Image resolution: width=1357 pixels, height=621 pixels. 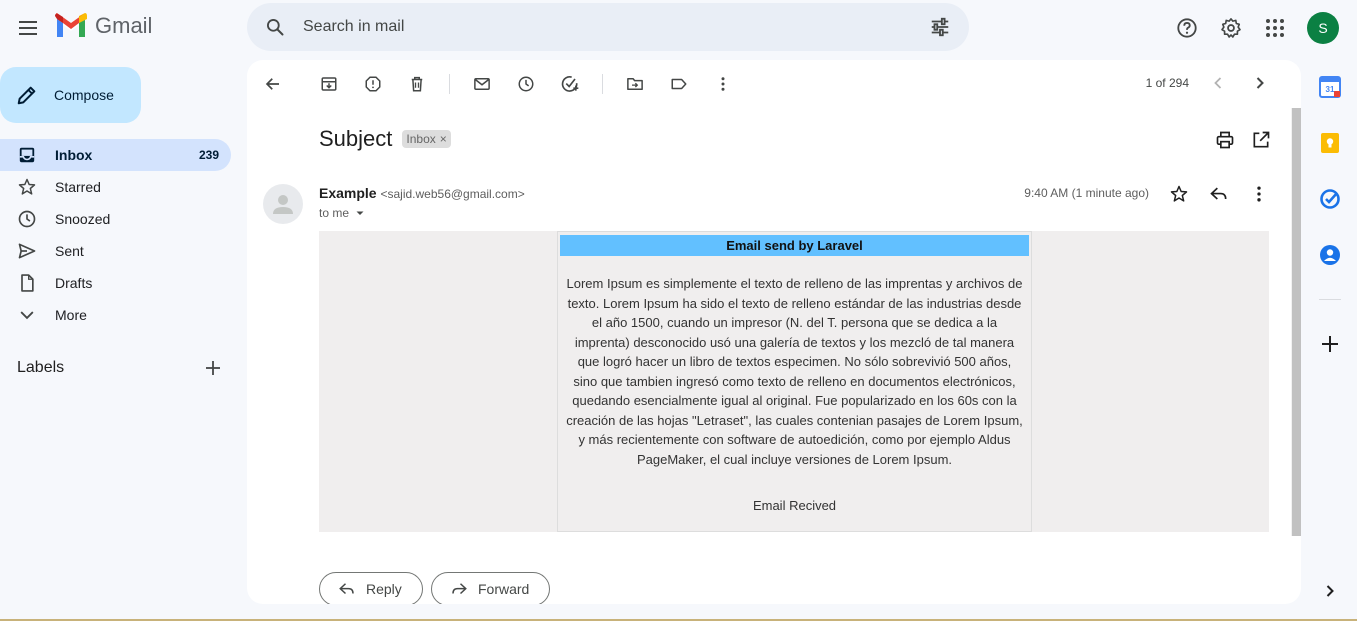 What do you see at coordinates (78, 187) in the screenshot?
I see `sidebar-item-label: Starred` at bounding box center [78, 187].